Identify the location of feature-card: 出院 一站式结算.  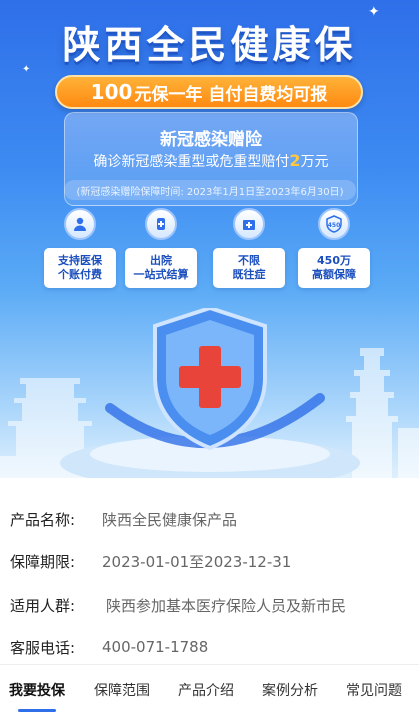
(161, 268).